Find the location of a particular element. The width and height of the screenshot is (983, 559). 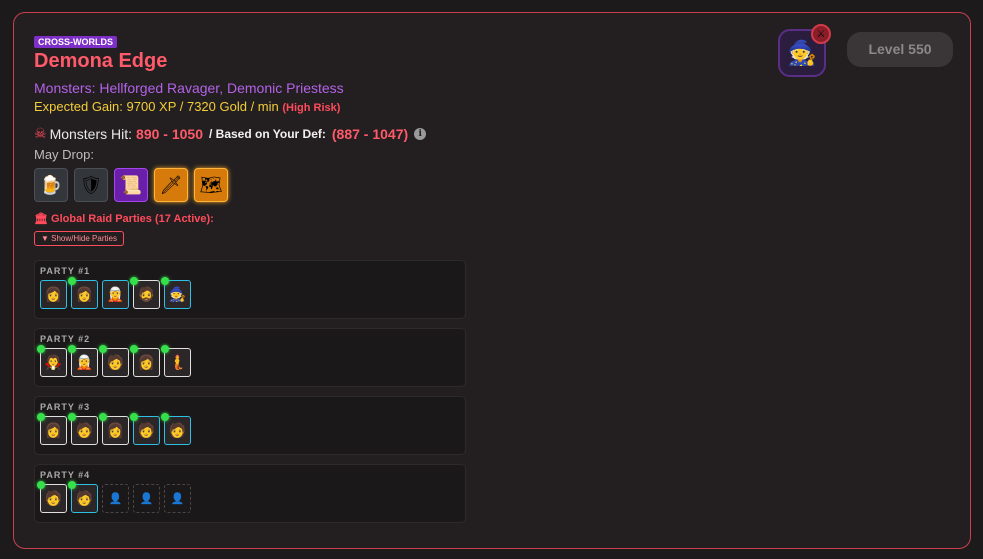

party-member-avatar: 🧔 is located at coordinates (145, 293).